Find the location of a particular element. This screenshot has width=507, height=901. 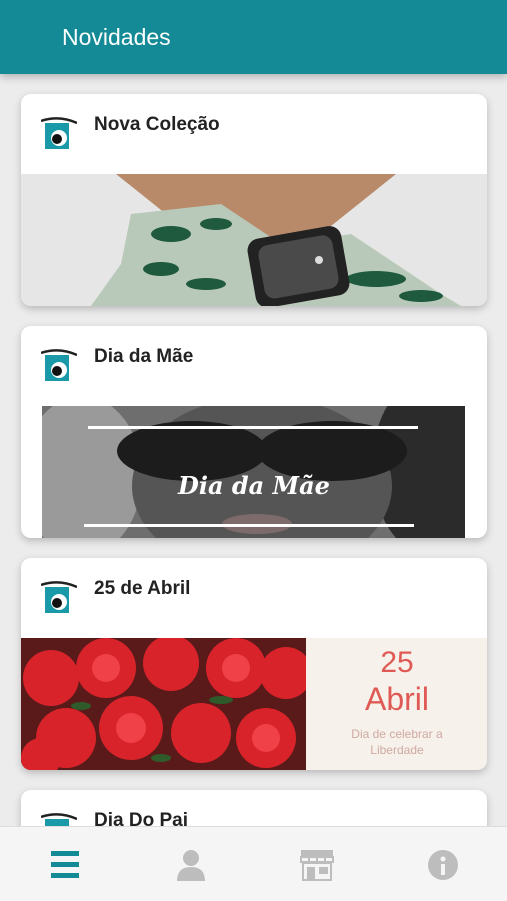

mothers-day-photo: Dia da Mãe is located at coordinates (253, 472).